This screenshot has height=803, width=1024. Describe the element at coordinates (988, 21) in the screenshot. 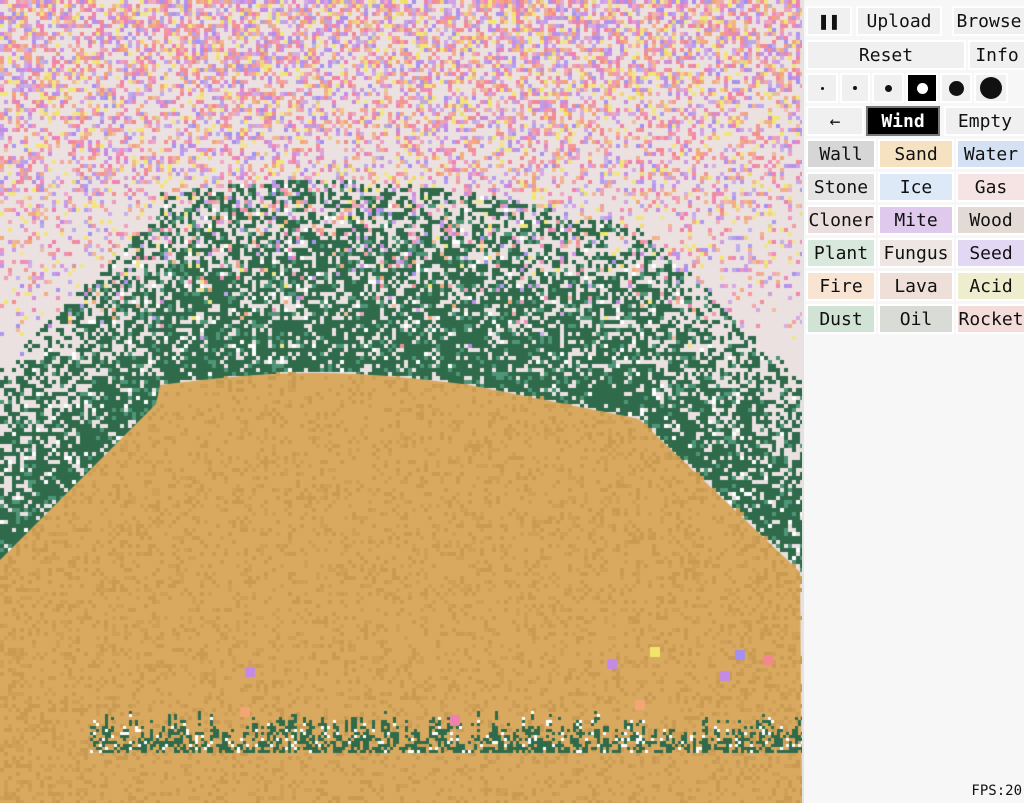

I see `browse-button: Browse` at that location.